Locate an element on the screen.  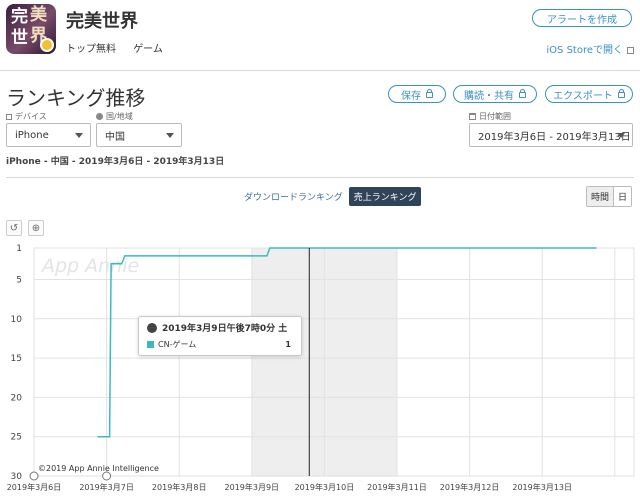
revenue-ranking-tab: 売上ランキング is located at coordinates (385, 196).